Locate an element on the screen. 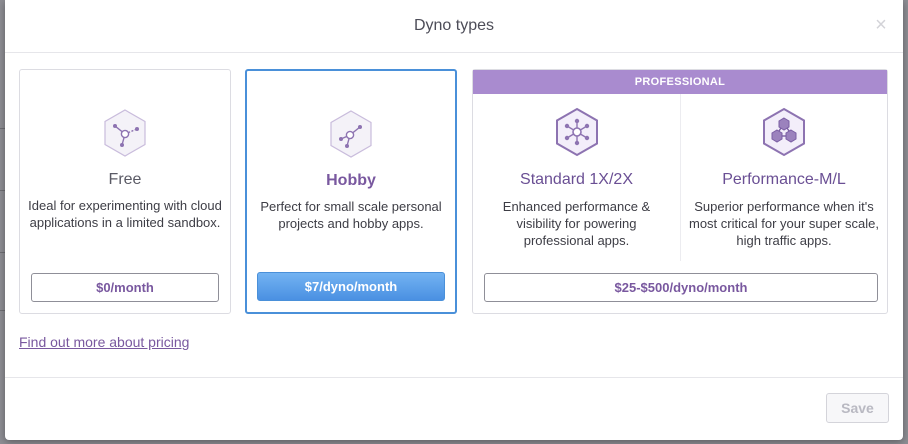  hub-network-icon is located at coordinates (576, 132).